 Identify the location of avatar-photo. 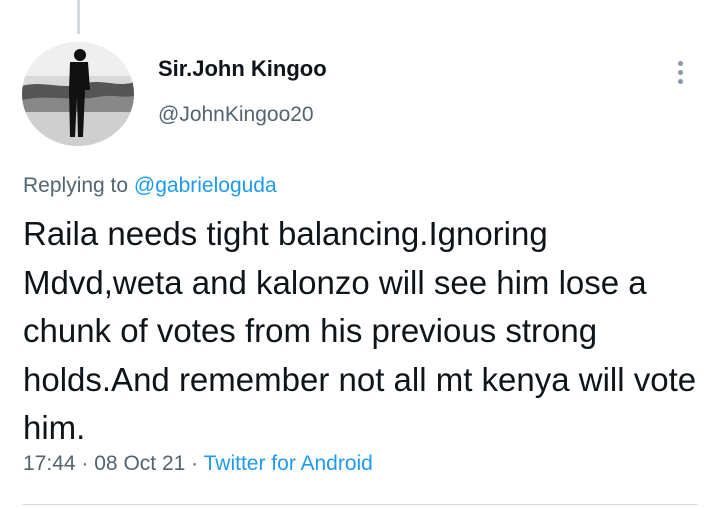
(78, 94).